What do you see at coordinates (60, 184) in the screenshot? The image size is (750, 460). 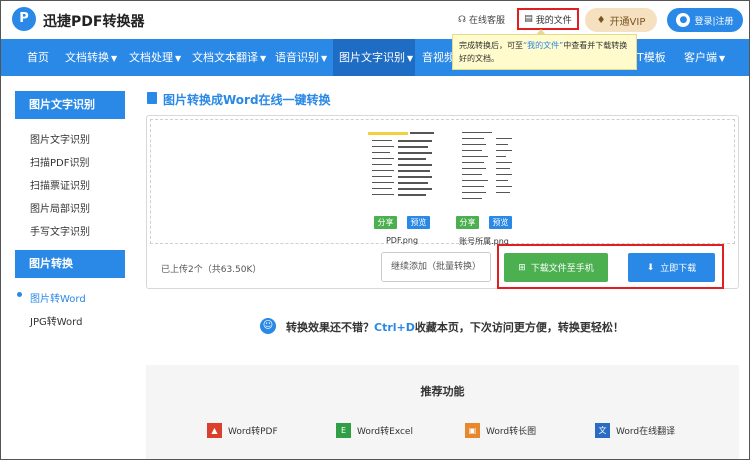 I see `sidebar-item-scan-ticket: 扫描票证识别` at bounding box center [60, 184].